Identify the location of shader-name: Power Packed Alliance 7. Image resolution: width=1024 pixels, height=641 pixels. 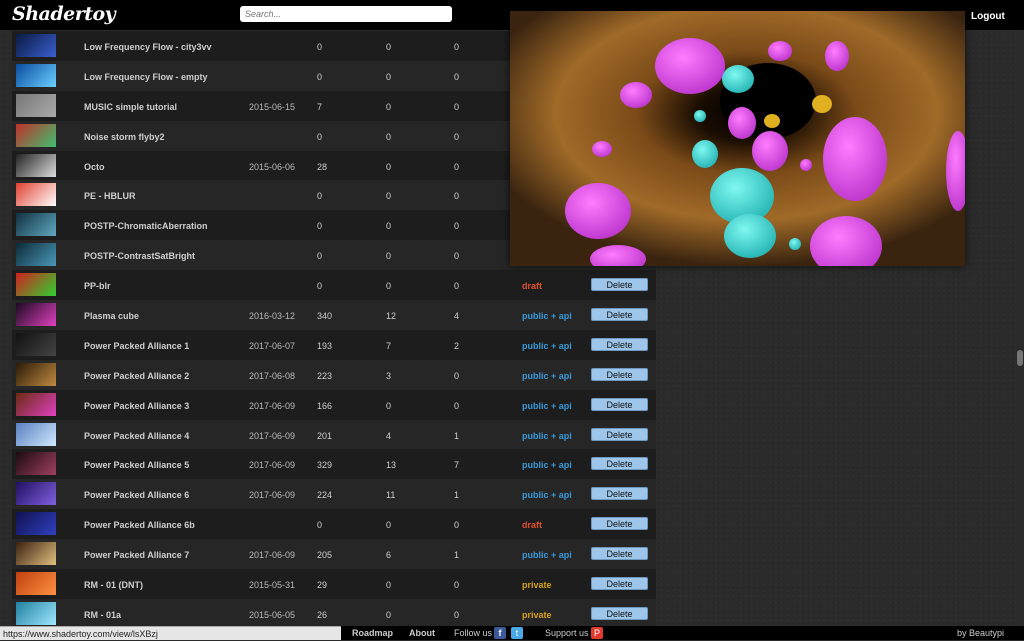
(136, 555).